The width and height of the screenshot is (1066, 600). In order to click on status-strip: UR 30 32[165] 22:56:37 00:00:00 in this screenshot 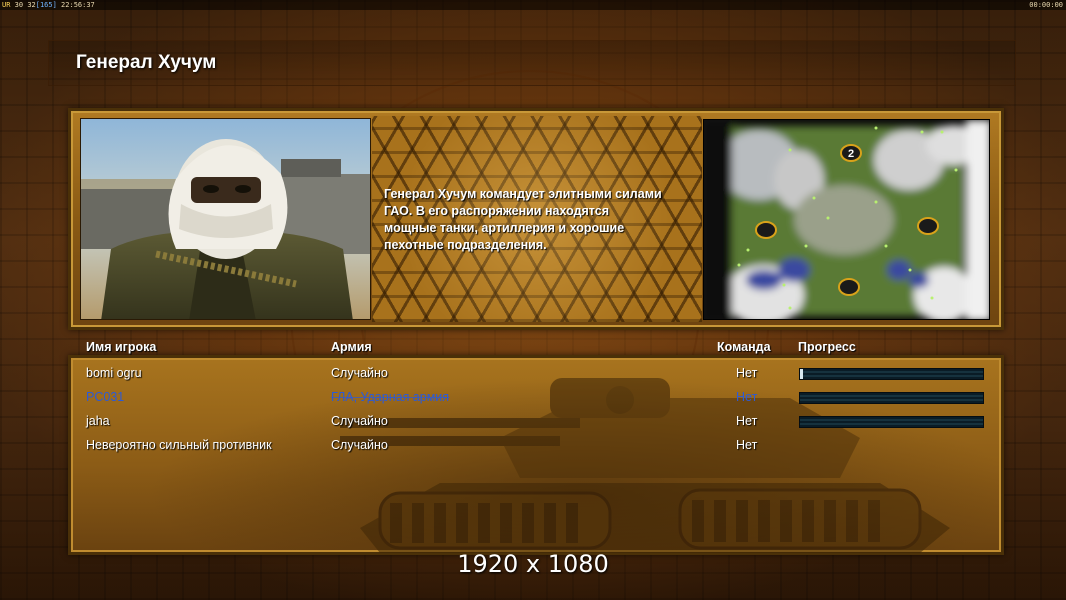, I will do `click(533, 5)`.